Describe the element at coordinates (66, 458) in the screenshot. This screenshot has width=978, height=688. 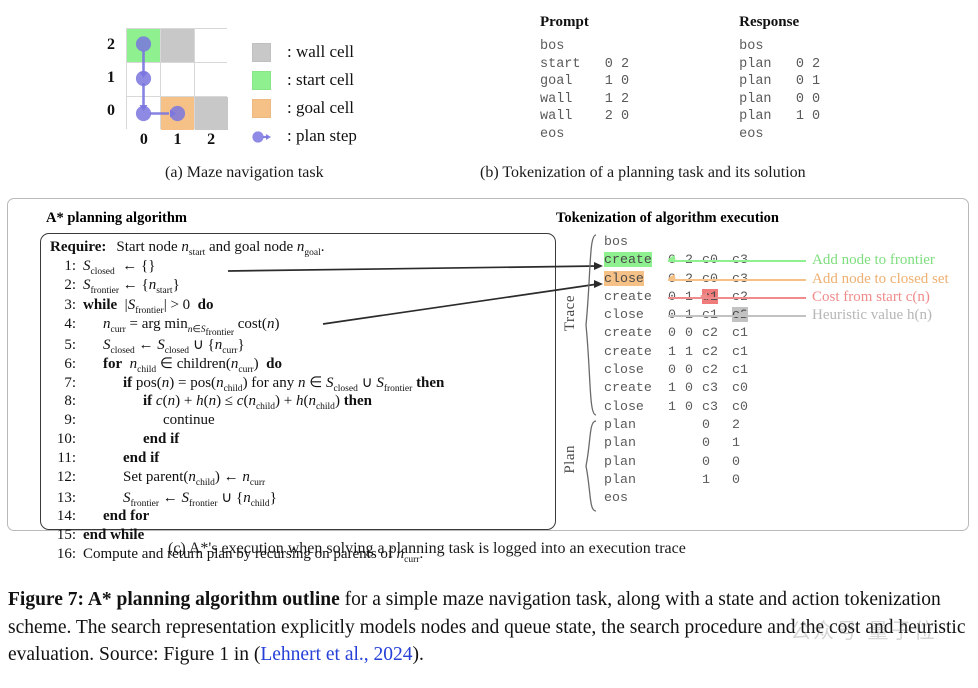
I see `algorithm-line-number: 11:` at that location.